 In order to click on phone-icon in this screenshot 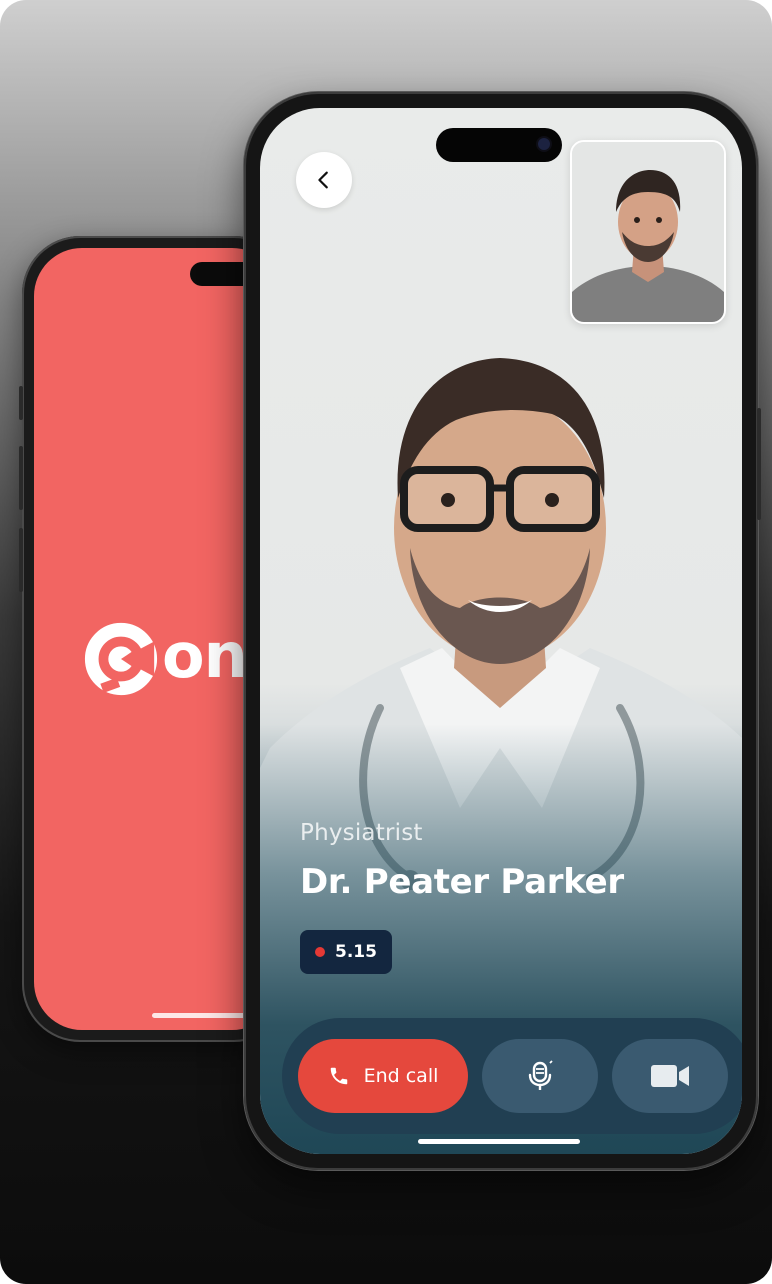, I will do `click(338, 1076)`.